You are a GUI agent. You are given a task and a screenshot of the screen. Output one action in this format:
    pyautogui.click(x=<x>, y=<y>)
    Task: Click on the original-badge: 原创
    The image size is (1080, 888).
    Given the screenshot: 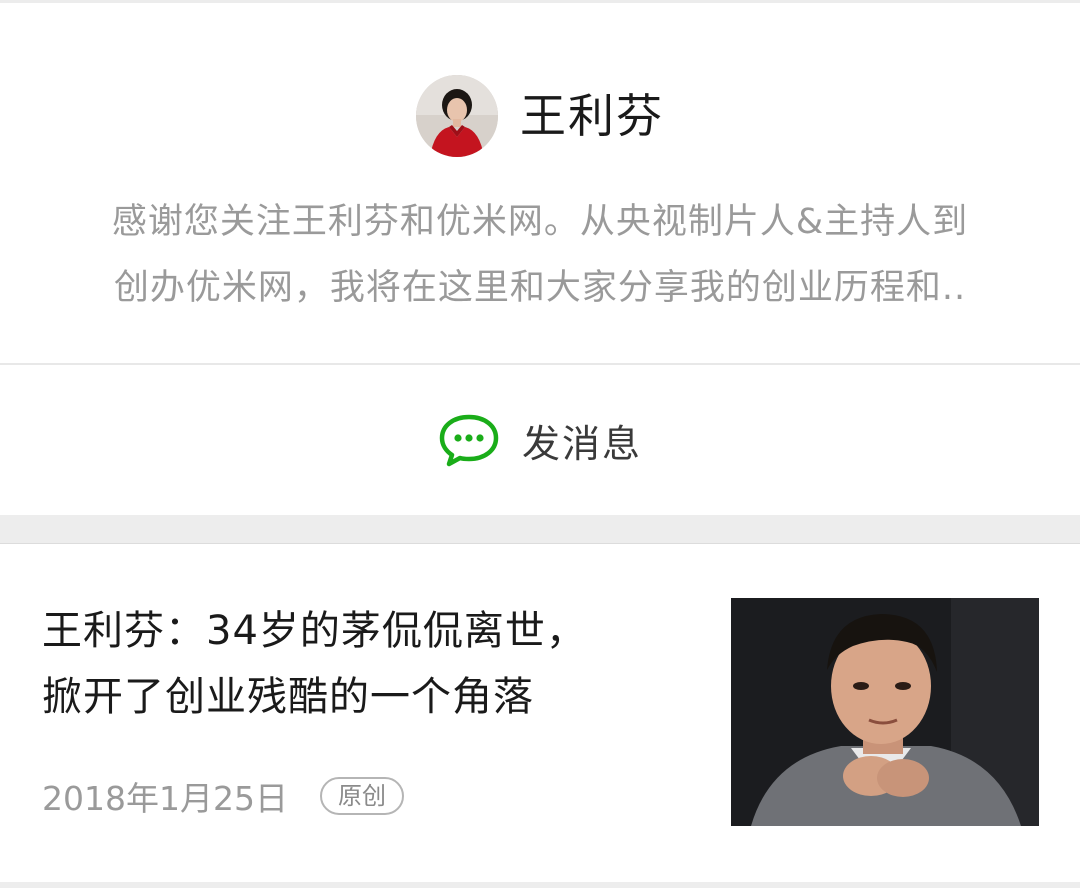 What is the action you would take?
    pyautogui.click(x=361, y=796)
    